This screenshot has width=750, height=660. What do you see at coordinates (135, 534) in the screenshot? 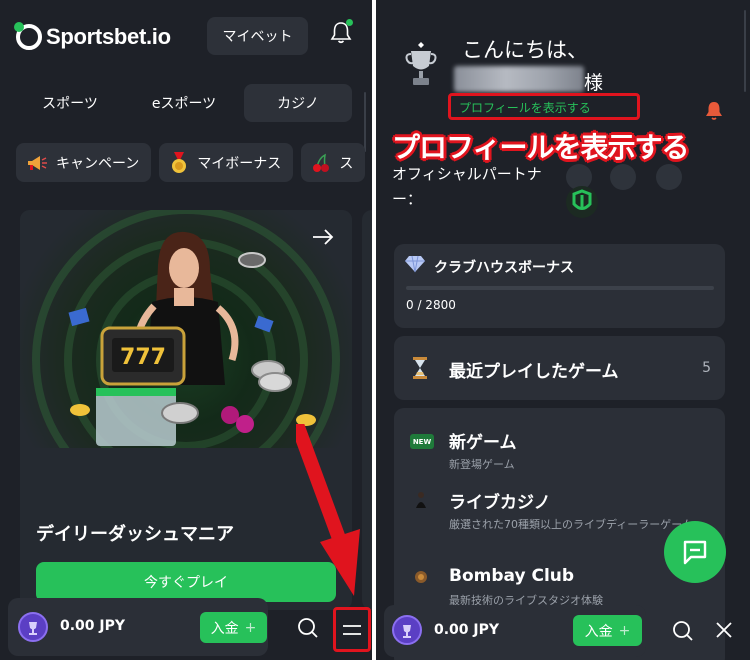
I see `promo-title: デイリーダッシュマニア` at bounding box center [135, 534].